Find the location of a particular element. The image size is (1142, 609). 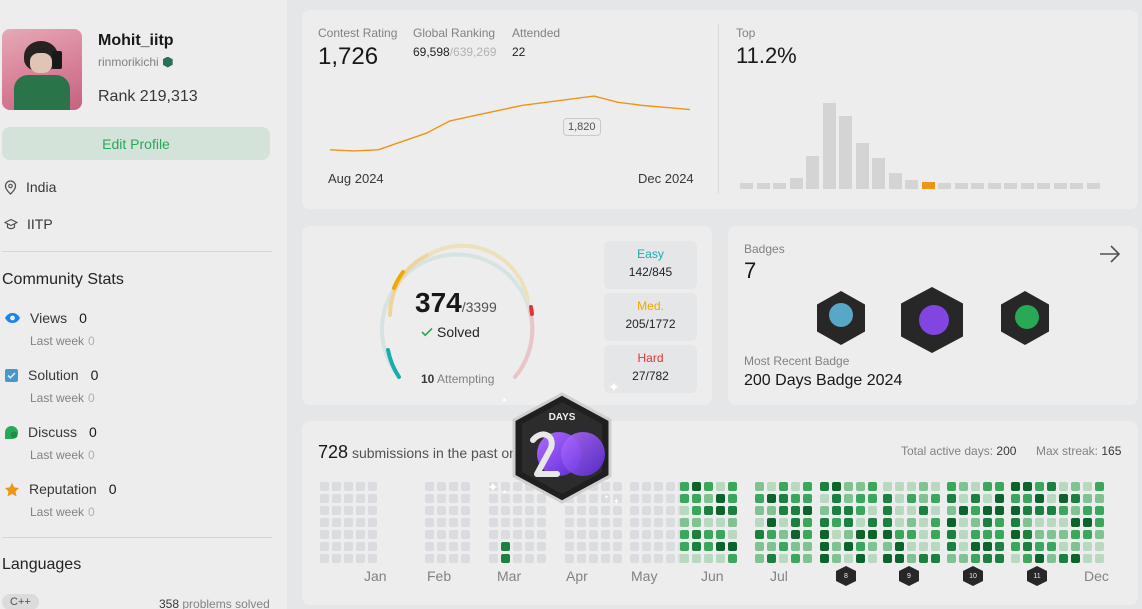

avatar is located at coordinates (42, 69).